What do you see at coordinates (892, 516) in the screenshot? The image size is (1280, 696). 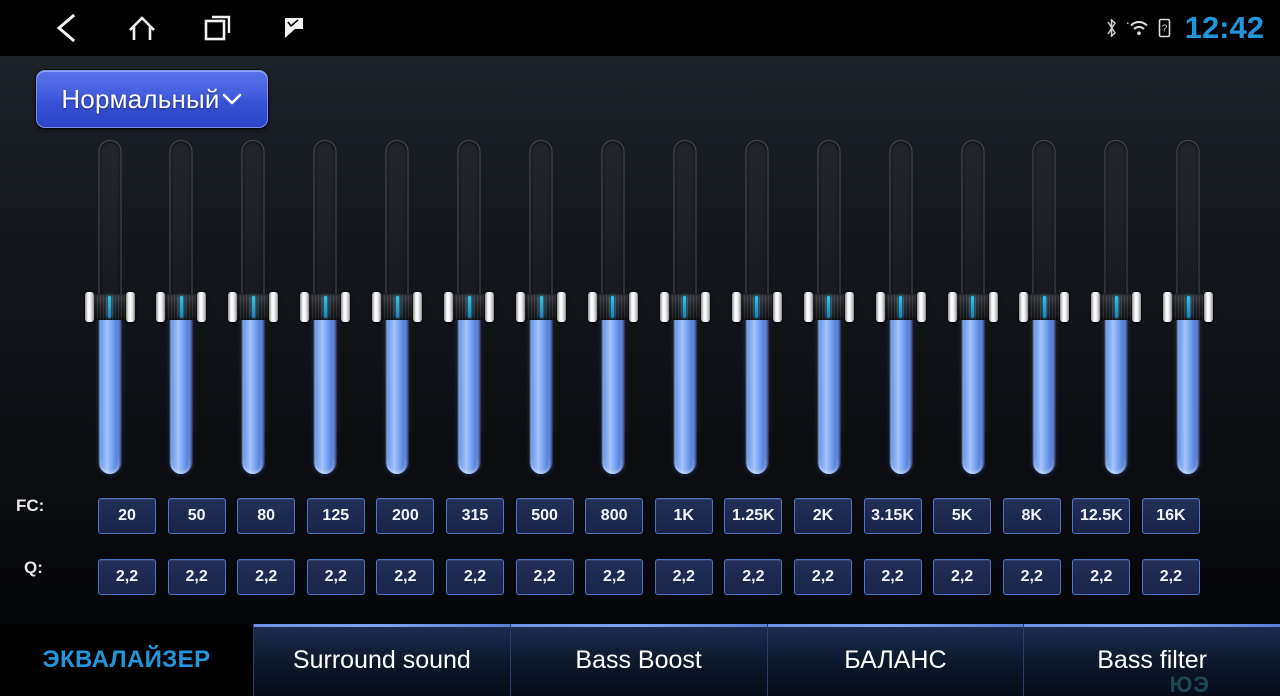 I see `fc-cell-12: 3.15K` at bounding box center [892, 516].